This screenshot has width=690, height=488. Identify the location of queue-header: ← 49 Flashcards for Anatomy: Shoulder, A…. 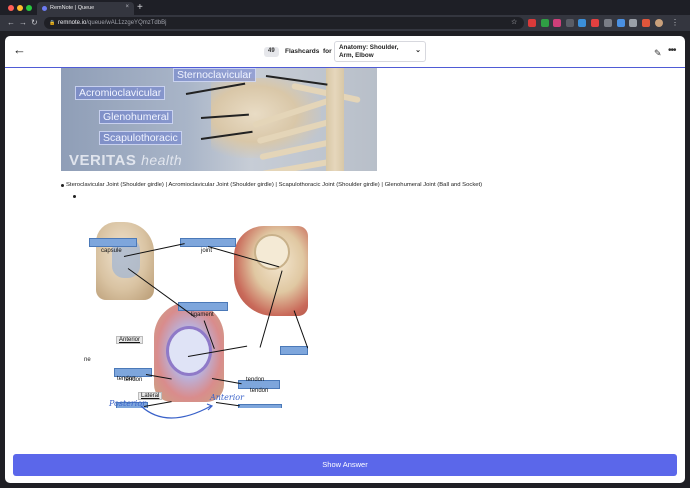
(345, 52).